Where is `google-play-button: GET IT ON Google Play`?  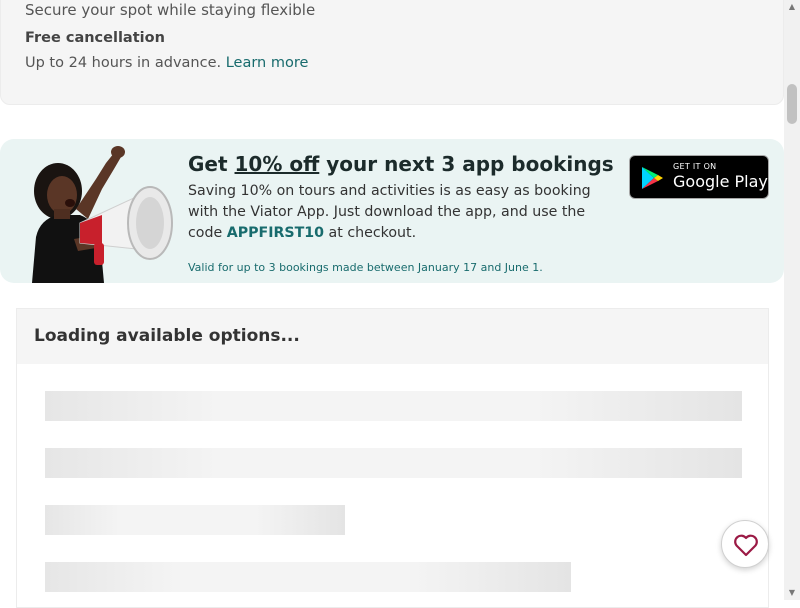 google-play-button: GET IT ON Google Play is located at coordinates (699, 177).